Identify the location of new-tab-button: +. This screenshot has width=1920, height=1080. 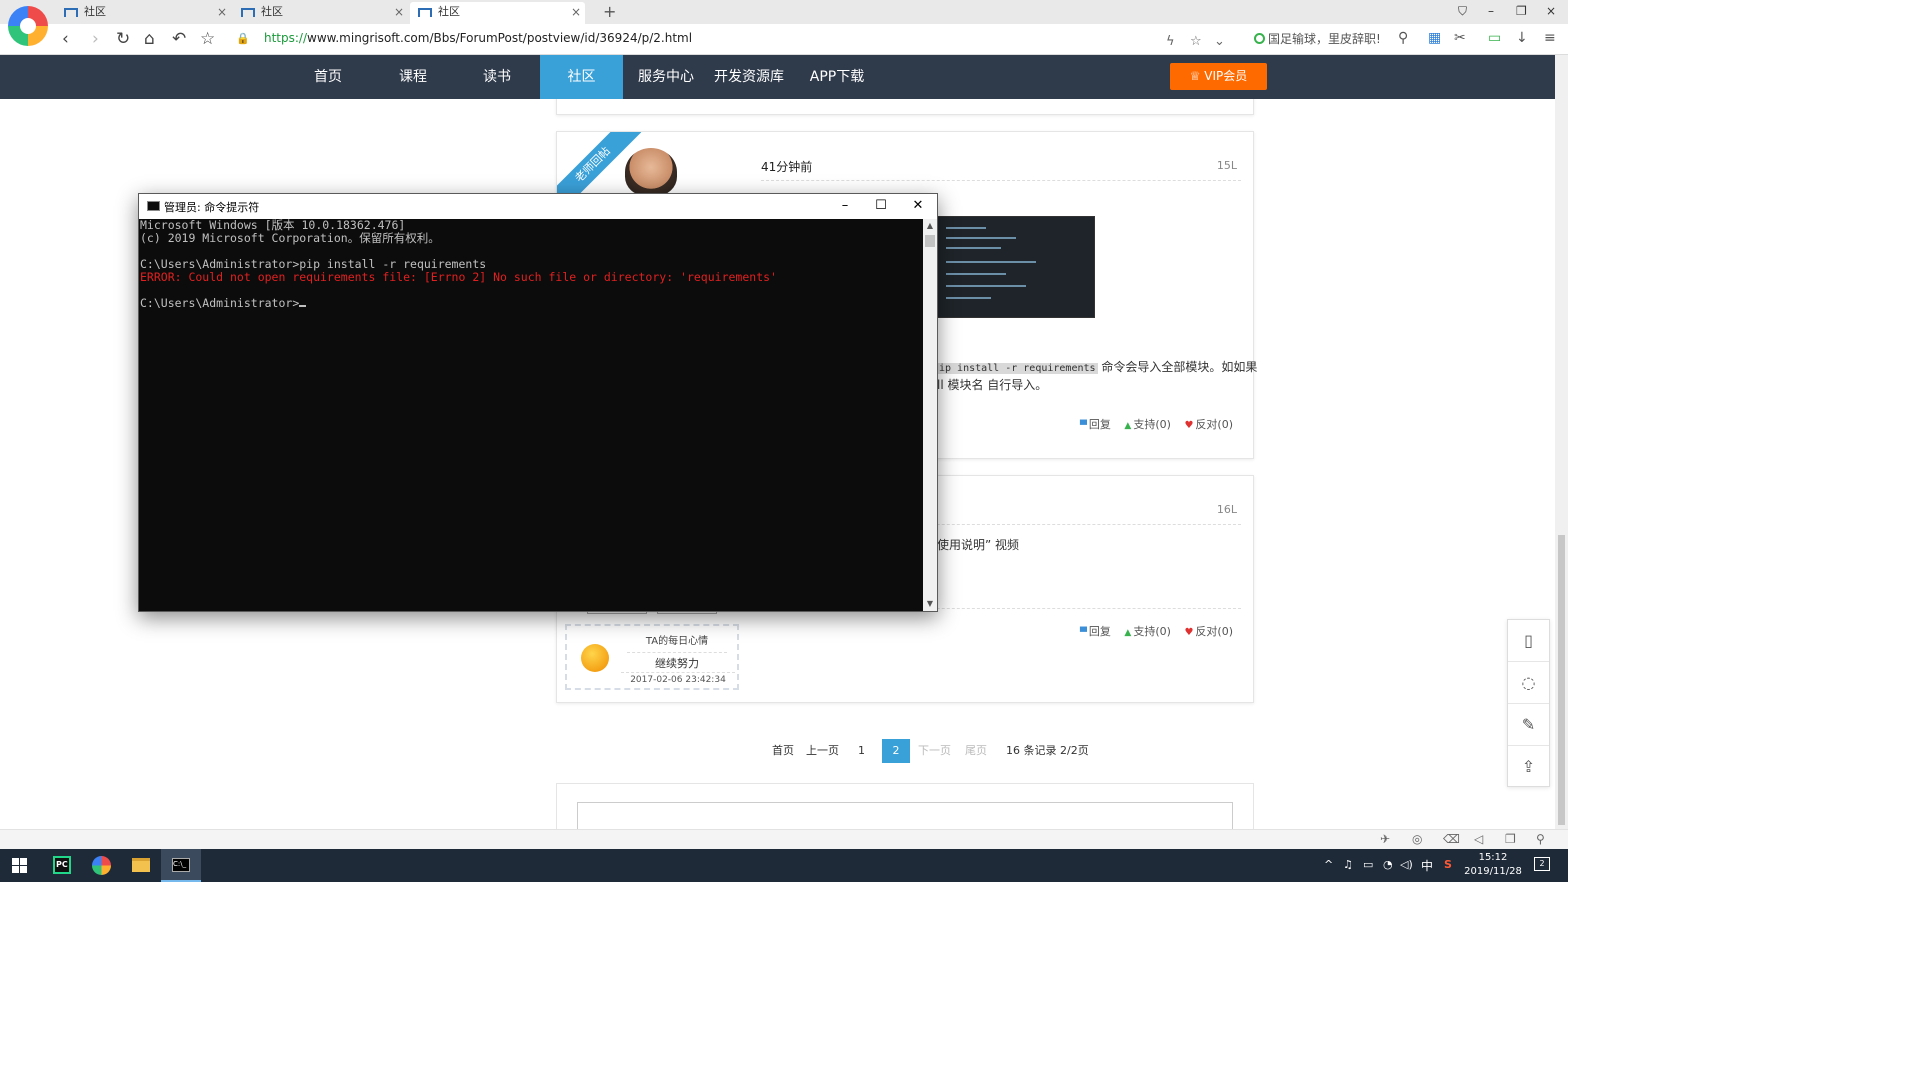
(609, 11).